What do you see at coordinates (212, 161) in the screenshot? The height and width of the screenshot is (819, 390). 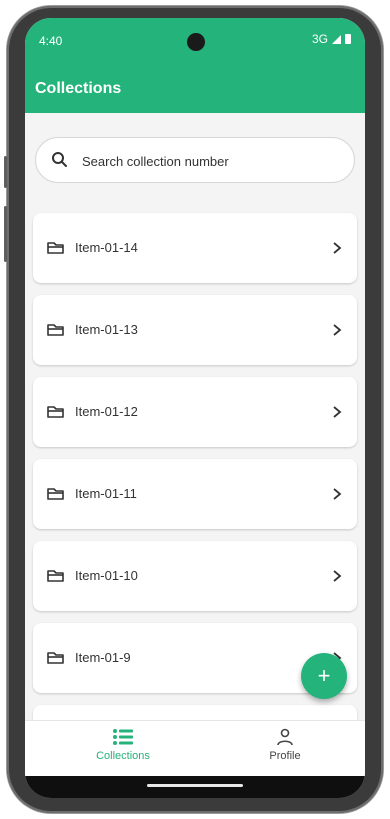 I see `search-input` at bounding box center [212, 161].